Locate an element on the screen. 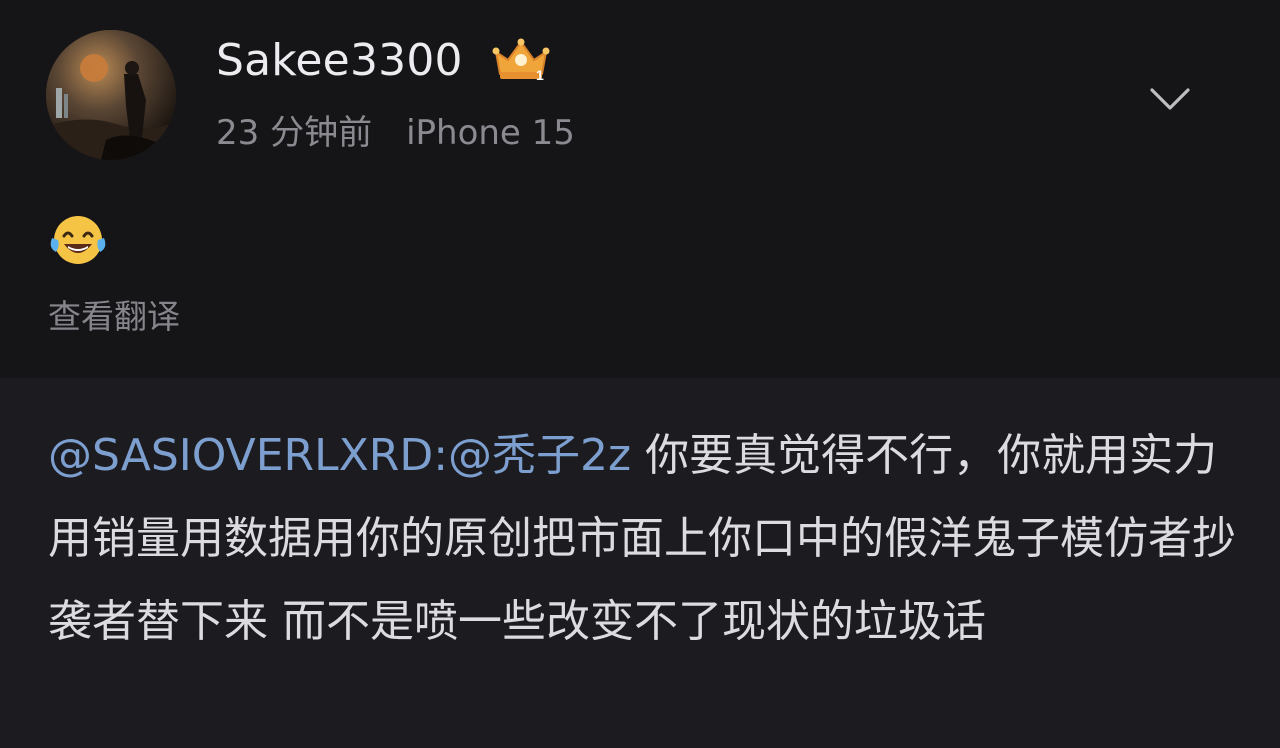  crown-badge-icon: 1 is located at coordinates (521, 60).